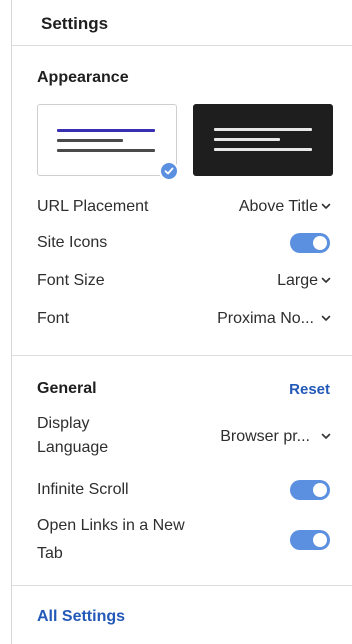  I want to click on font-size-value: Large, so click(297, 280).